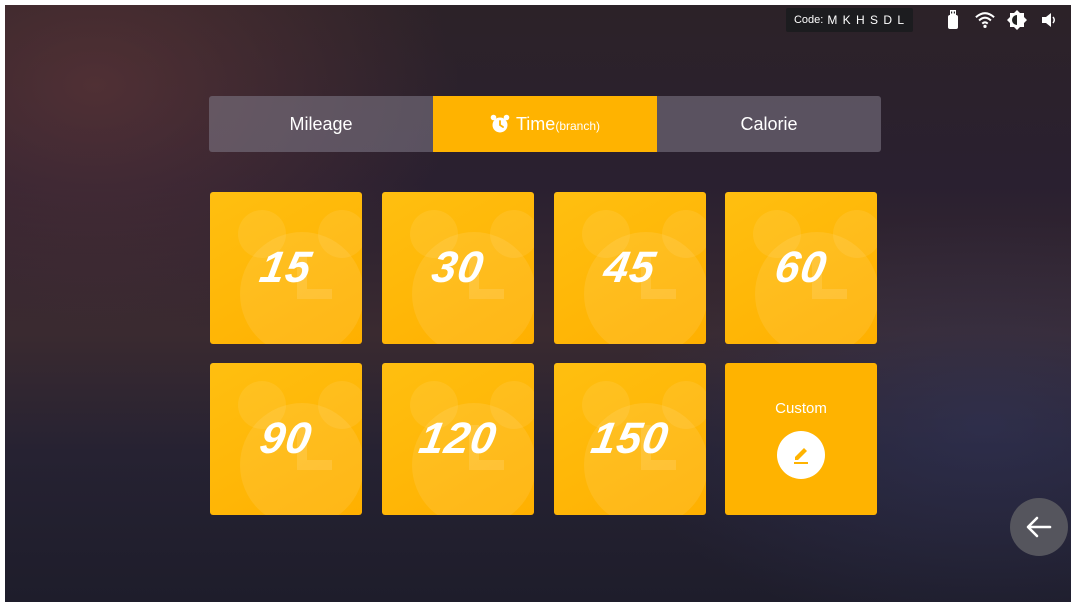 This screenshot has height=607, width=1076. Describe the element at coordinates (500, 124) in the screenshot. I see `alarm-clock-icon` at that location.